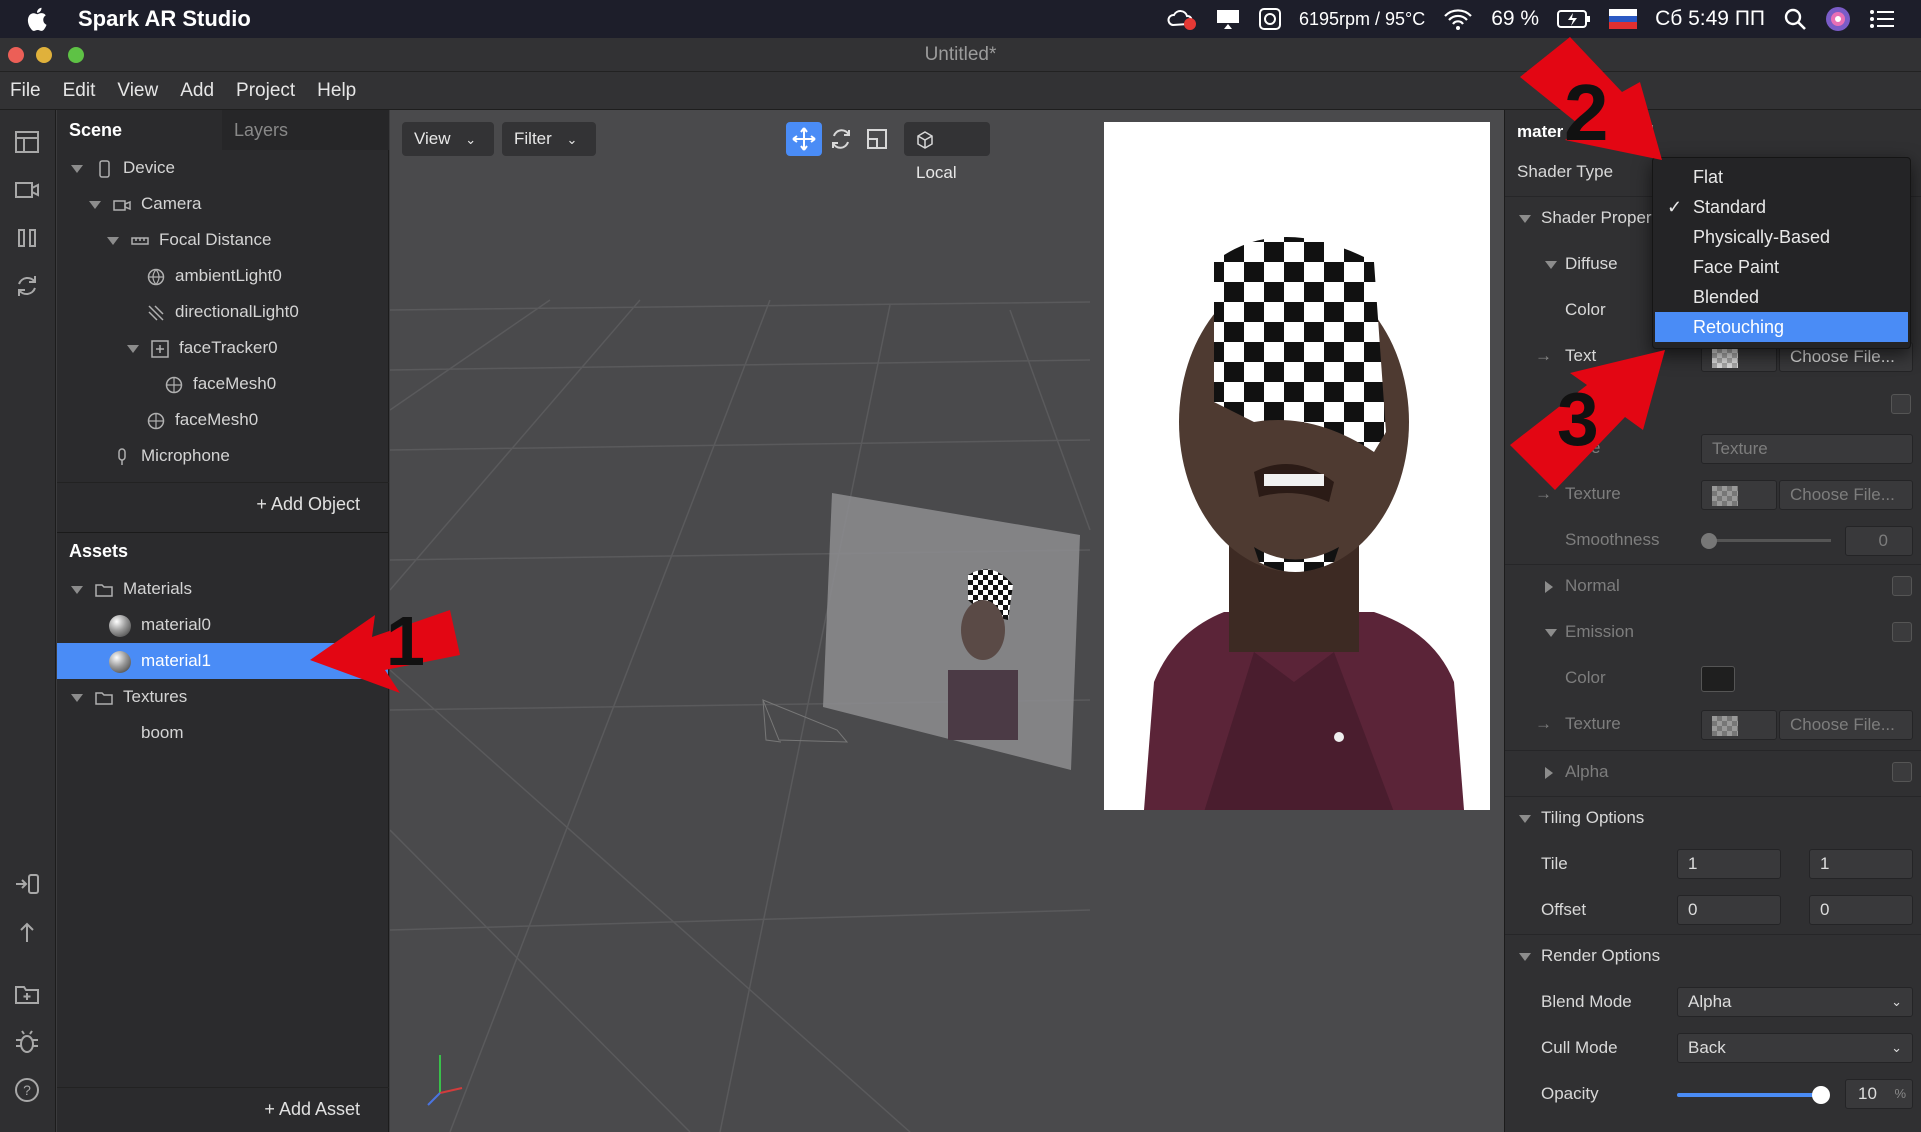 This screenshot has height=1132, width=1921. What do you see at coordinates (265, 91) in the screenshot?
I see `menu-project: Project` at bounding box center [265, 91].